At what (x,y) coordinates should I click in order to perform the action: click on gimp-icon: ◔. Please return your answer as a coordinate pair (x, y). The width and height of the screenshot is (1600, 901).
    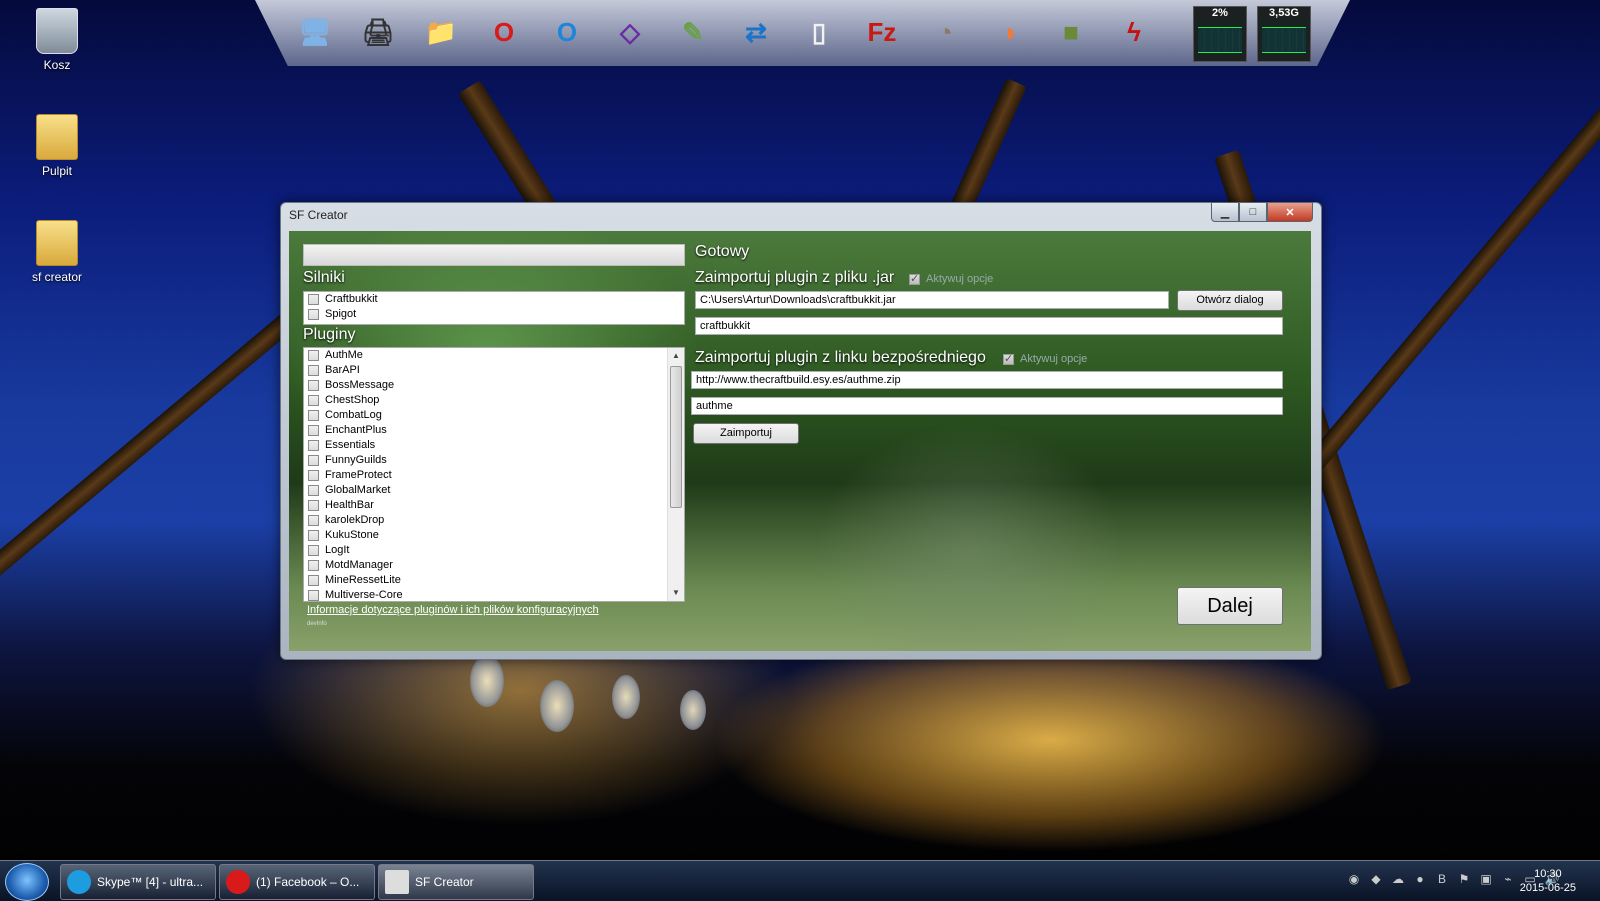
    Looking at the image, I should click on (945, 32).